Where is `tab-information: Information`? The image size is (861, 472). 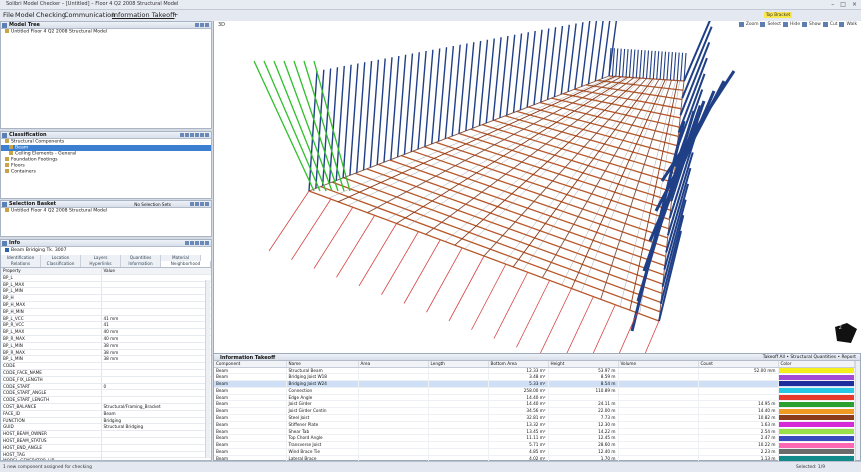
tab-information: Information is located at coordinates (141, 264).